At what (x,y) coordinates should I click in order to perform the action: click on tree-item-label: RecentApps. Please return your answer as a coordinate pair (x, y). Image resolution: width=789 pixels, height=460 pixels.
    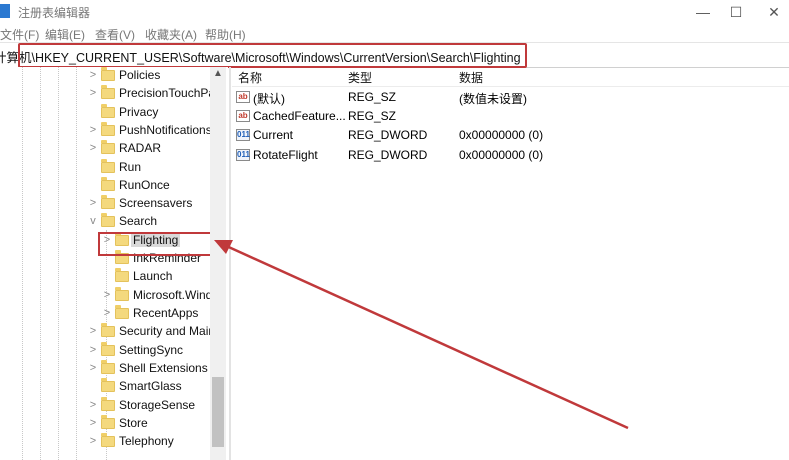
    Looking at the image, I should click on (166, 313).